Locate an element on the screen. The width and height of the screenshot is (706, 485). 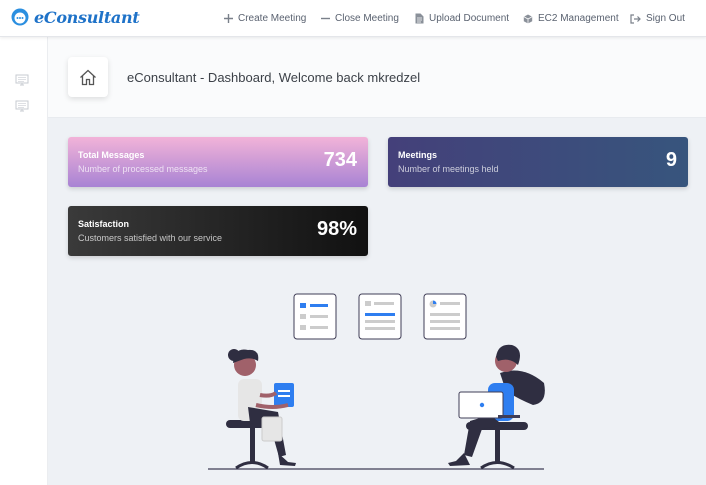
nav-label: Upload Document is located at coordinates (469, 18).